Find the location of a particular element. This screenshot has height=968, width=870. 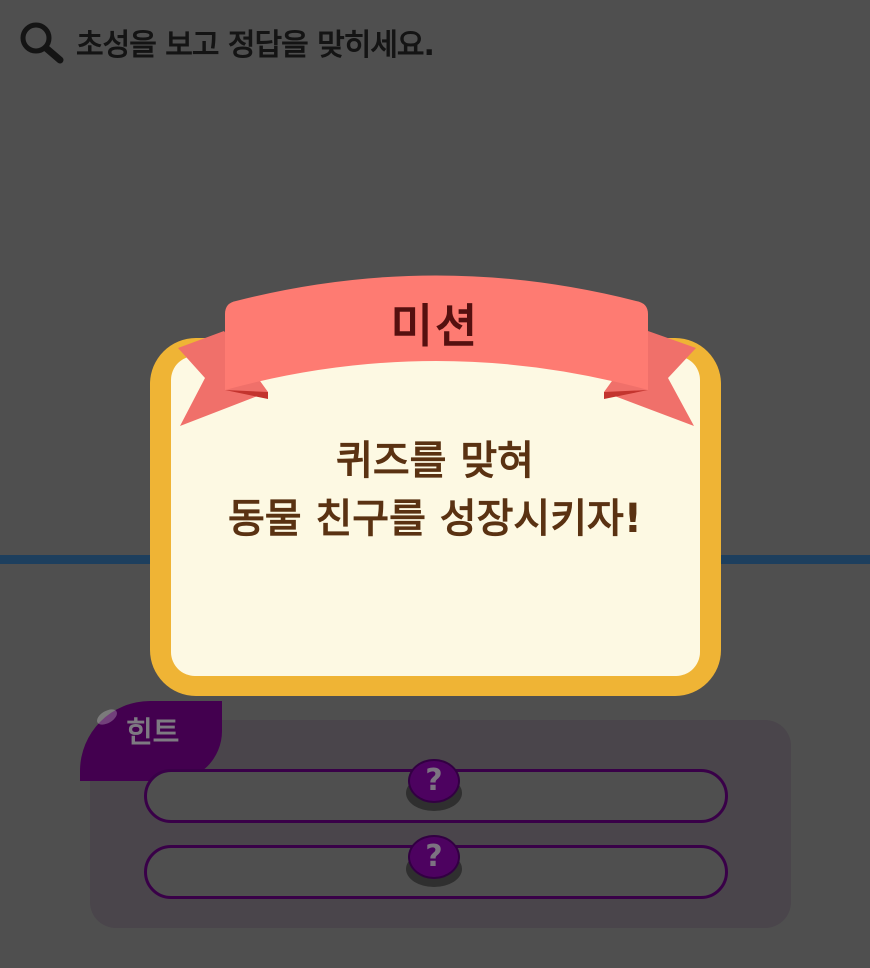

mission-message: 퀴즈를 맞혀 동물 친구를 성장시키자! is located at coordinates (435, 490).